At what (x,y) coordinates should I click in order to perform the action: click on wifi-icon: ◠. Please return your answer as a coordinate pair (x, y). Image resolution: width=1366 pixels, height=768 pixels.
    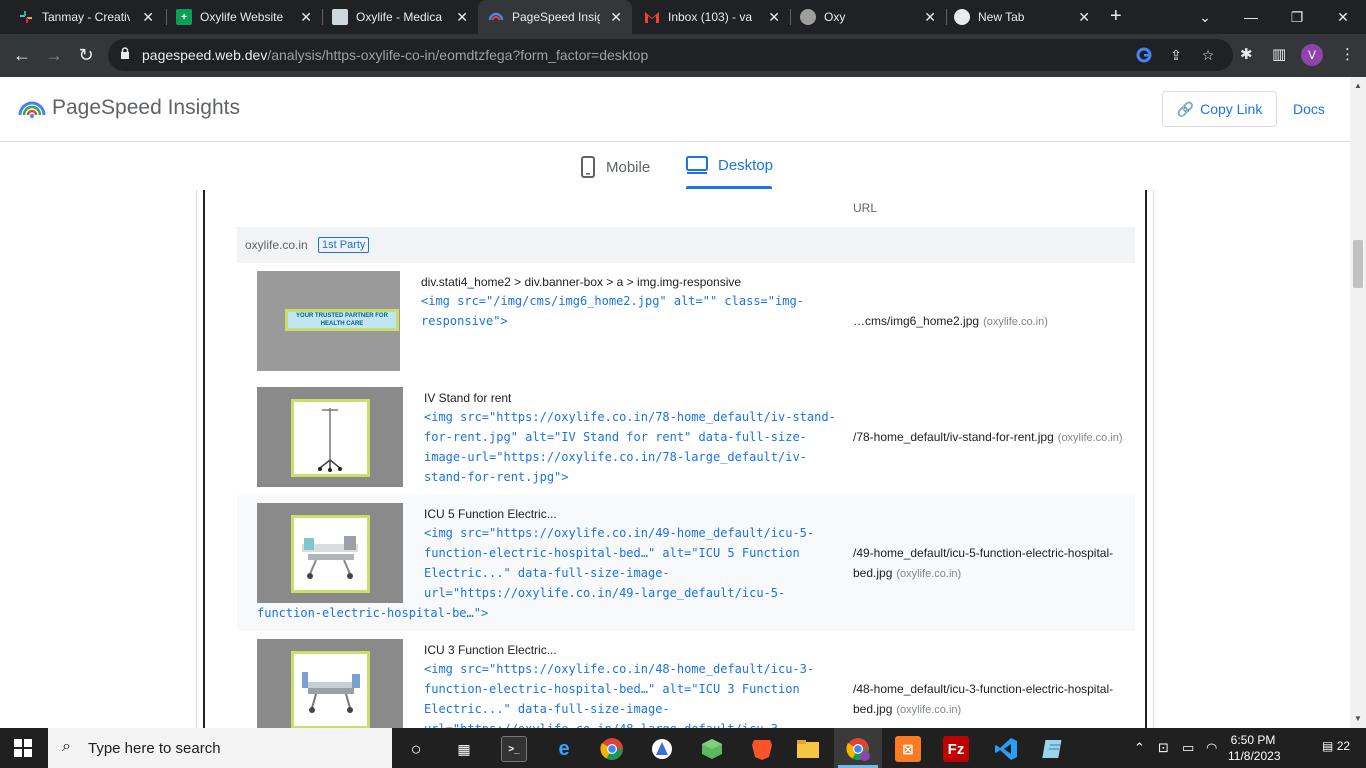
    Looking at the image, I should click on (1211, 748).